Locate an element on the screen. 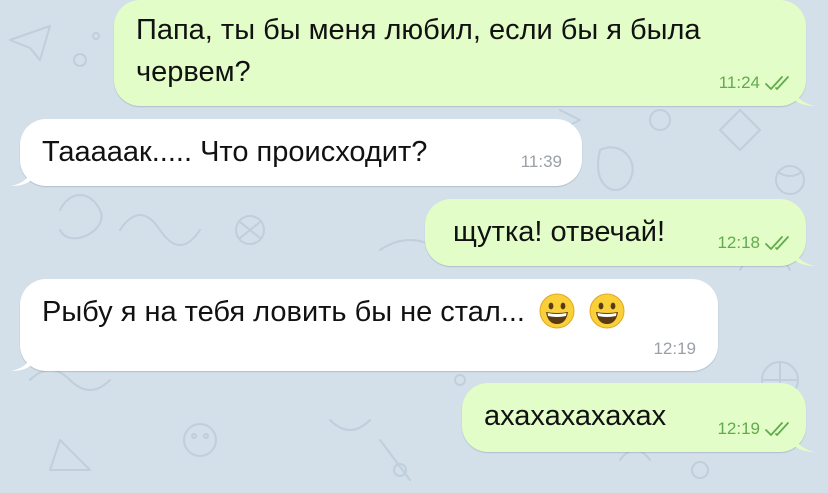 The height and width of the screenshot is (493, 828). message-meta: 12:18 is located at coordinates (754, 243).